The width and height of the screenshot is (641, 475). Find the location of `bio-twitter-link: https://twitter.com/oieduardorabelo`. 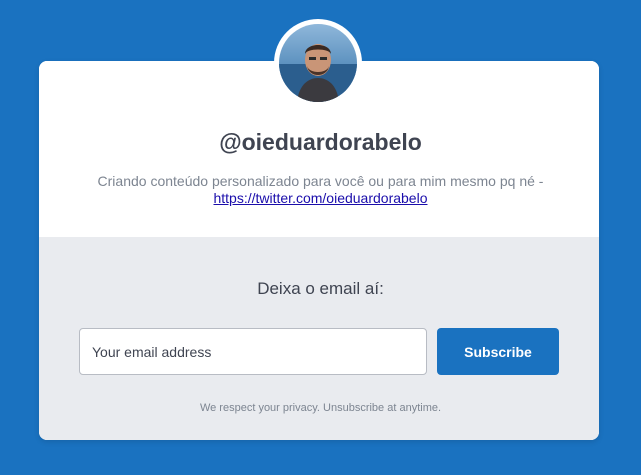

bio-twitter-link: https://twitter.com/oieduardorabelo is located at coordinates (320, 198).